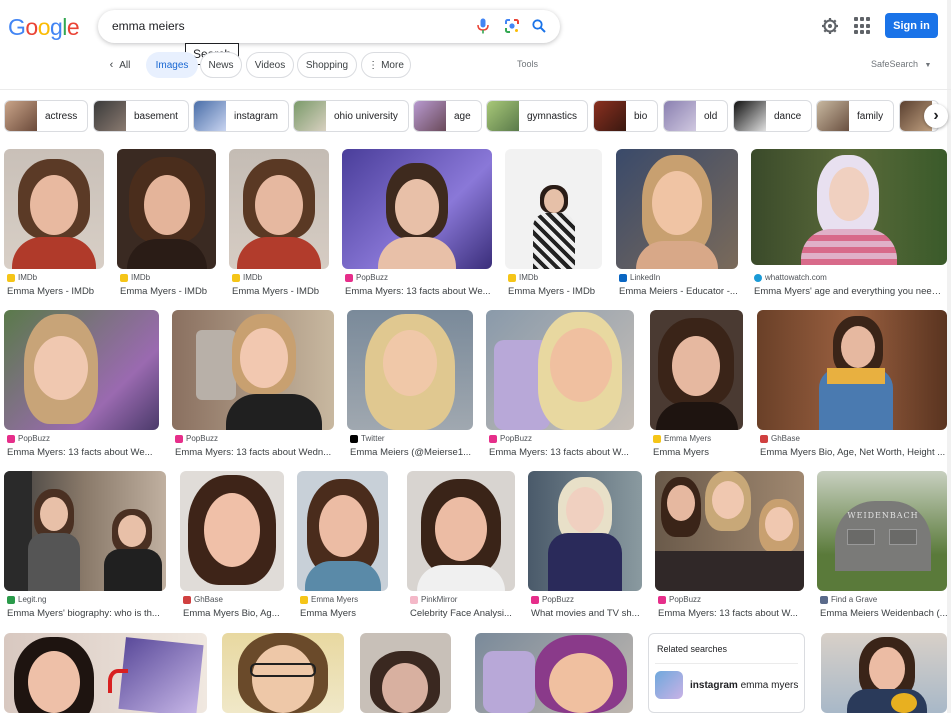 Image resolution: width=951 pixels, height=713 pixels. I want to click on search-input: emma meiers, so click(148, 26).